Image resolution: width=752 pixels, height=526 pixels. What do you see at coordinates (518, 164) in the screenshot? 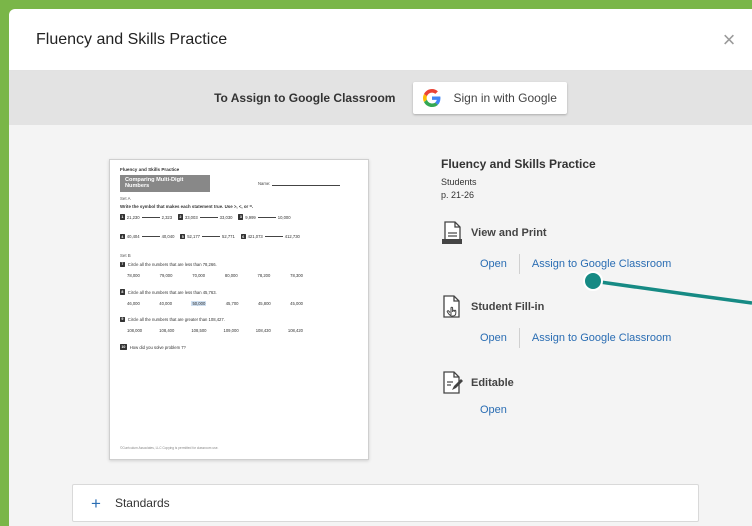
I see `resource-title: Fluency and Skills Practice` at bounding box center [518, 164].